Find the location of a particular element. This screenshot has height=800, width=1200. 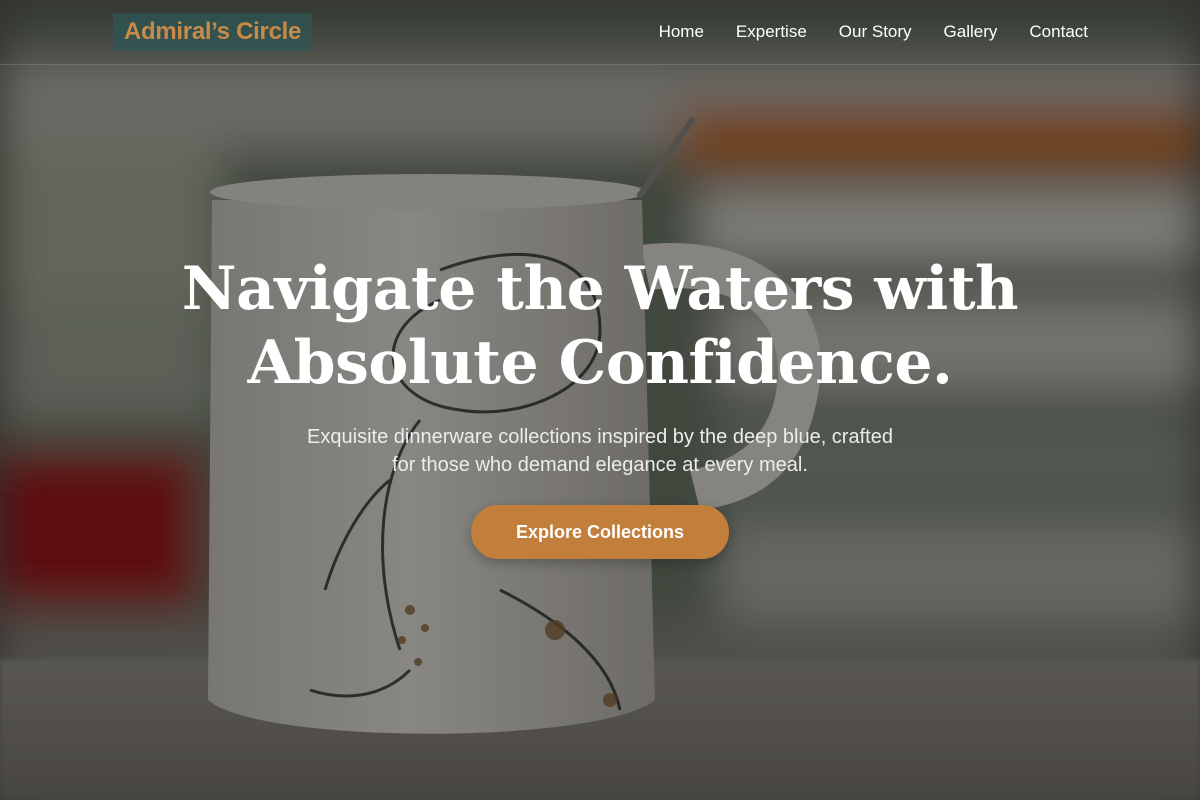

main-nav: Home Expertise Our Story Gallery Contact is located at coordinates (873, 32).